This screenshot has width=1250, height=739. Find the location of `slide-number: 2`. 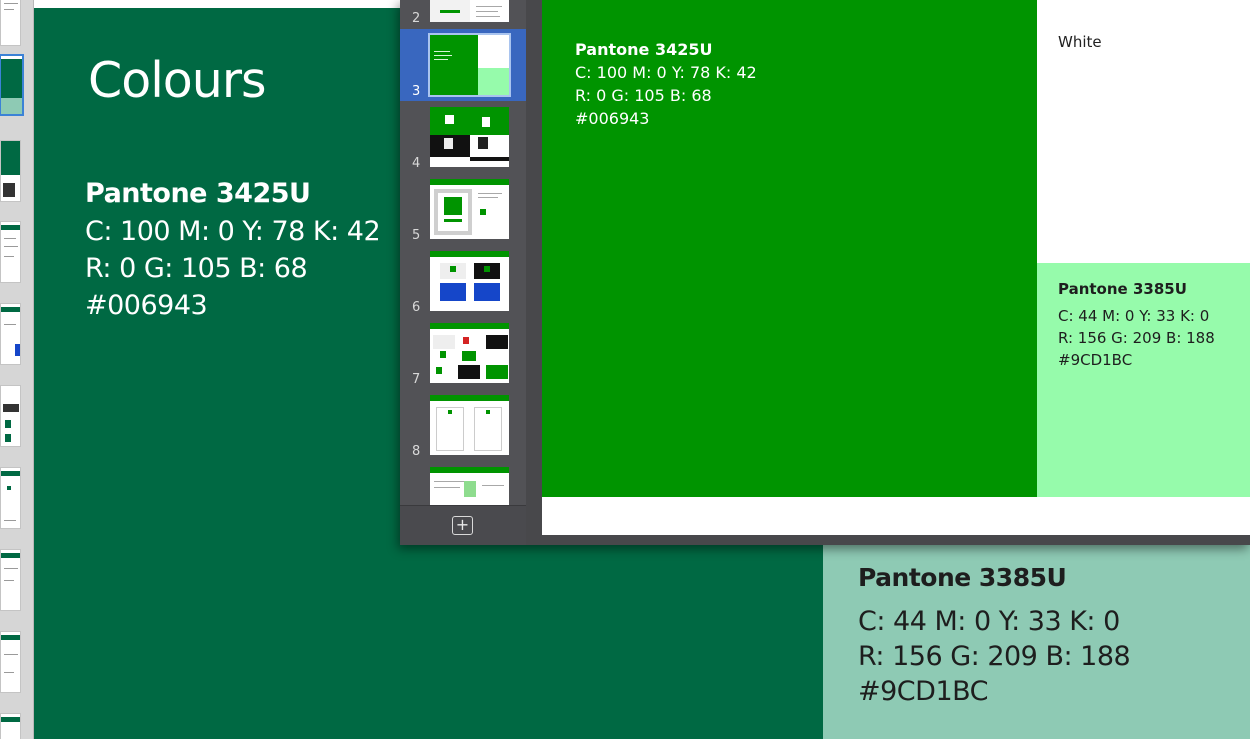

slide-number: 2 is located at coordinates (416, 18).